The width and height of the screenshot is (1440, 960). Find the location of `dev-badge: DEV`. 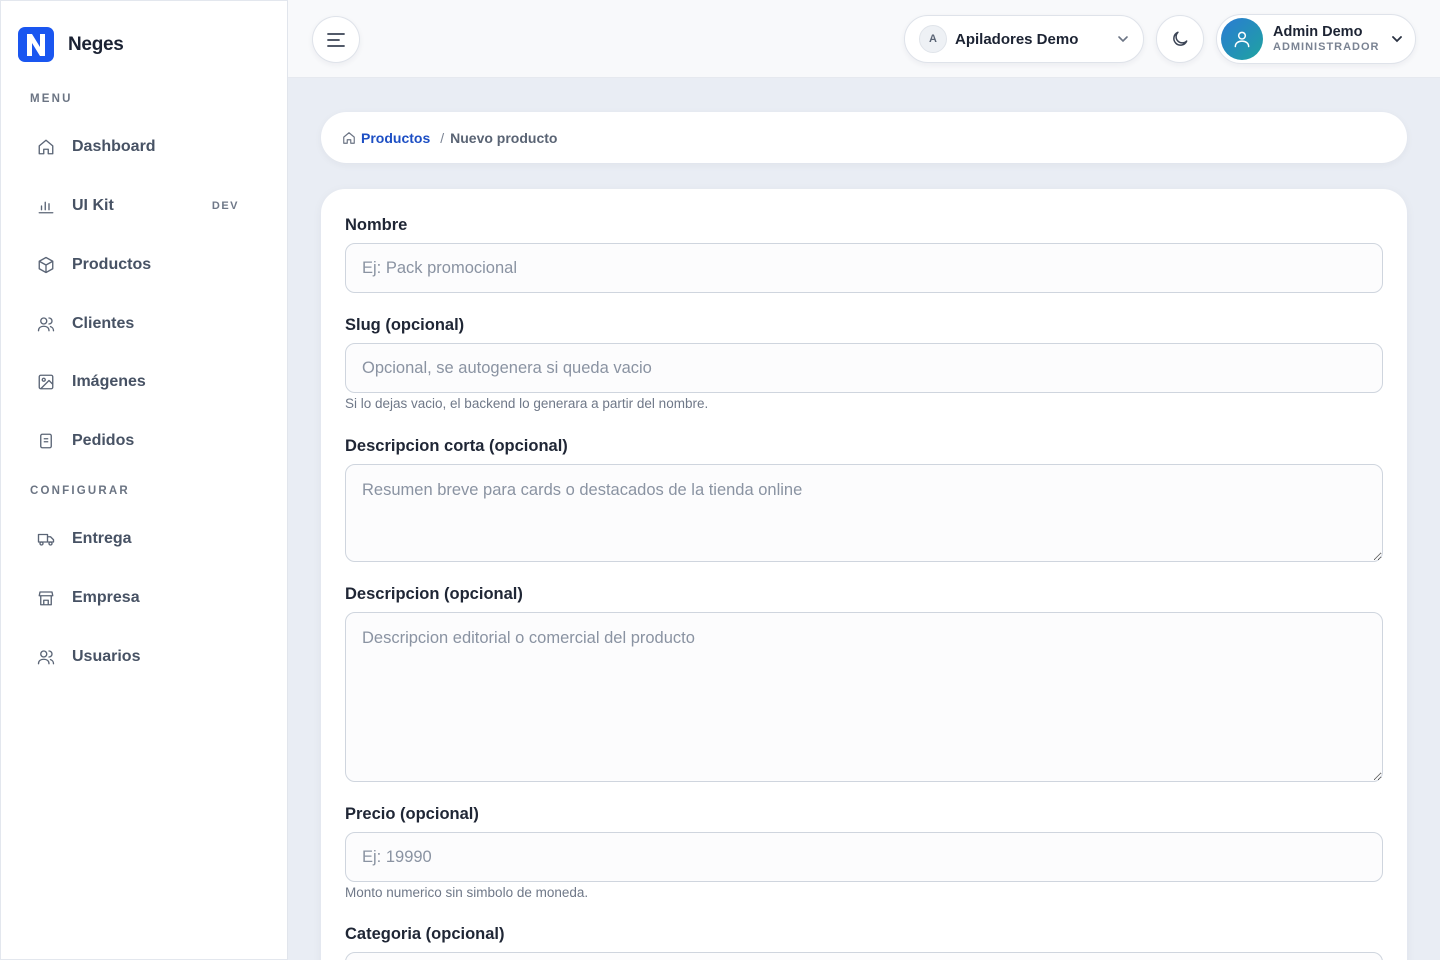

dev-badge: DEV is located at coordinates (225, 206).